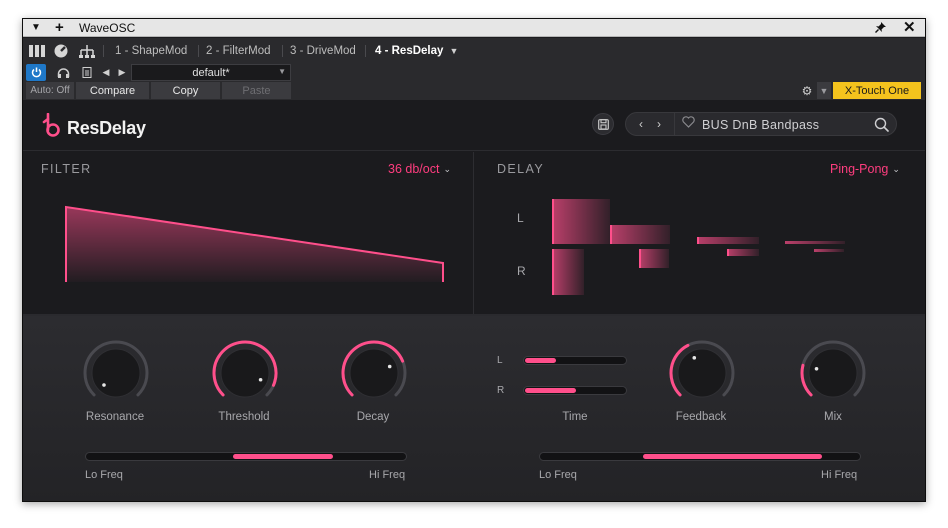  I want to click on prev-arrow-icon: ◀, so click(106, 72).